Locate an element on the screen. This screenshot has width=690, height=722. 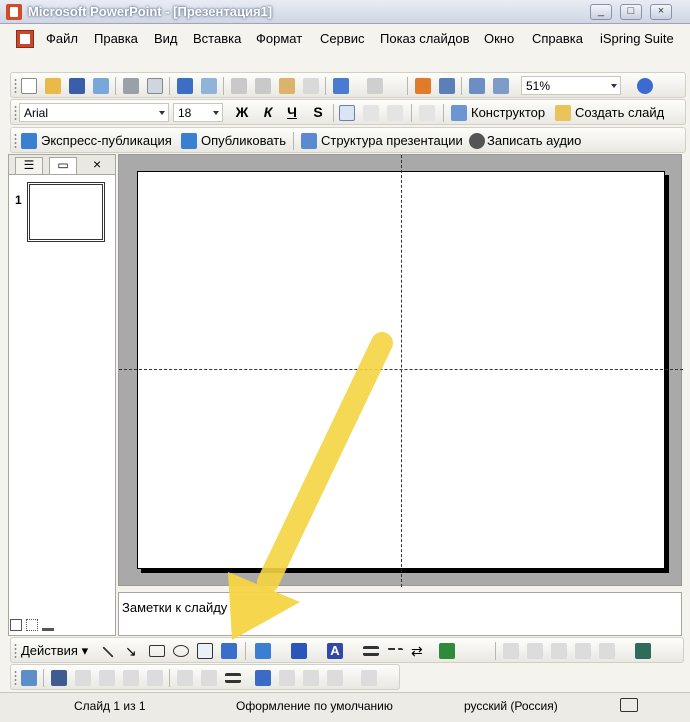
yellow-arrow-overlay is located at coordinates (310, 486).